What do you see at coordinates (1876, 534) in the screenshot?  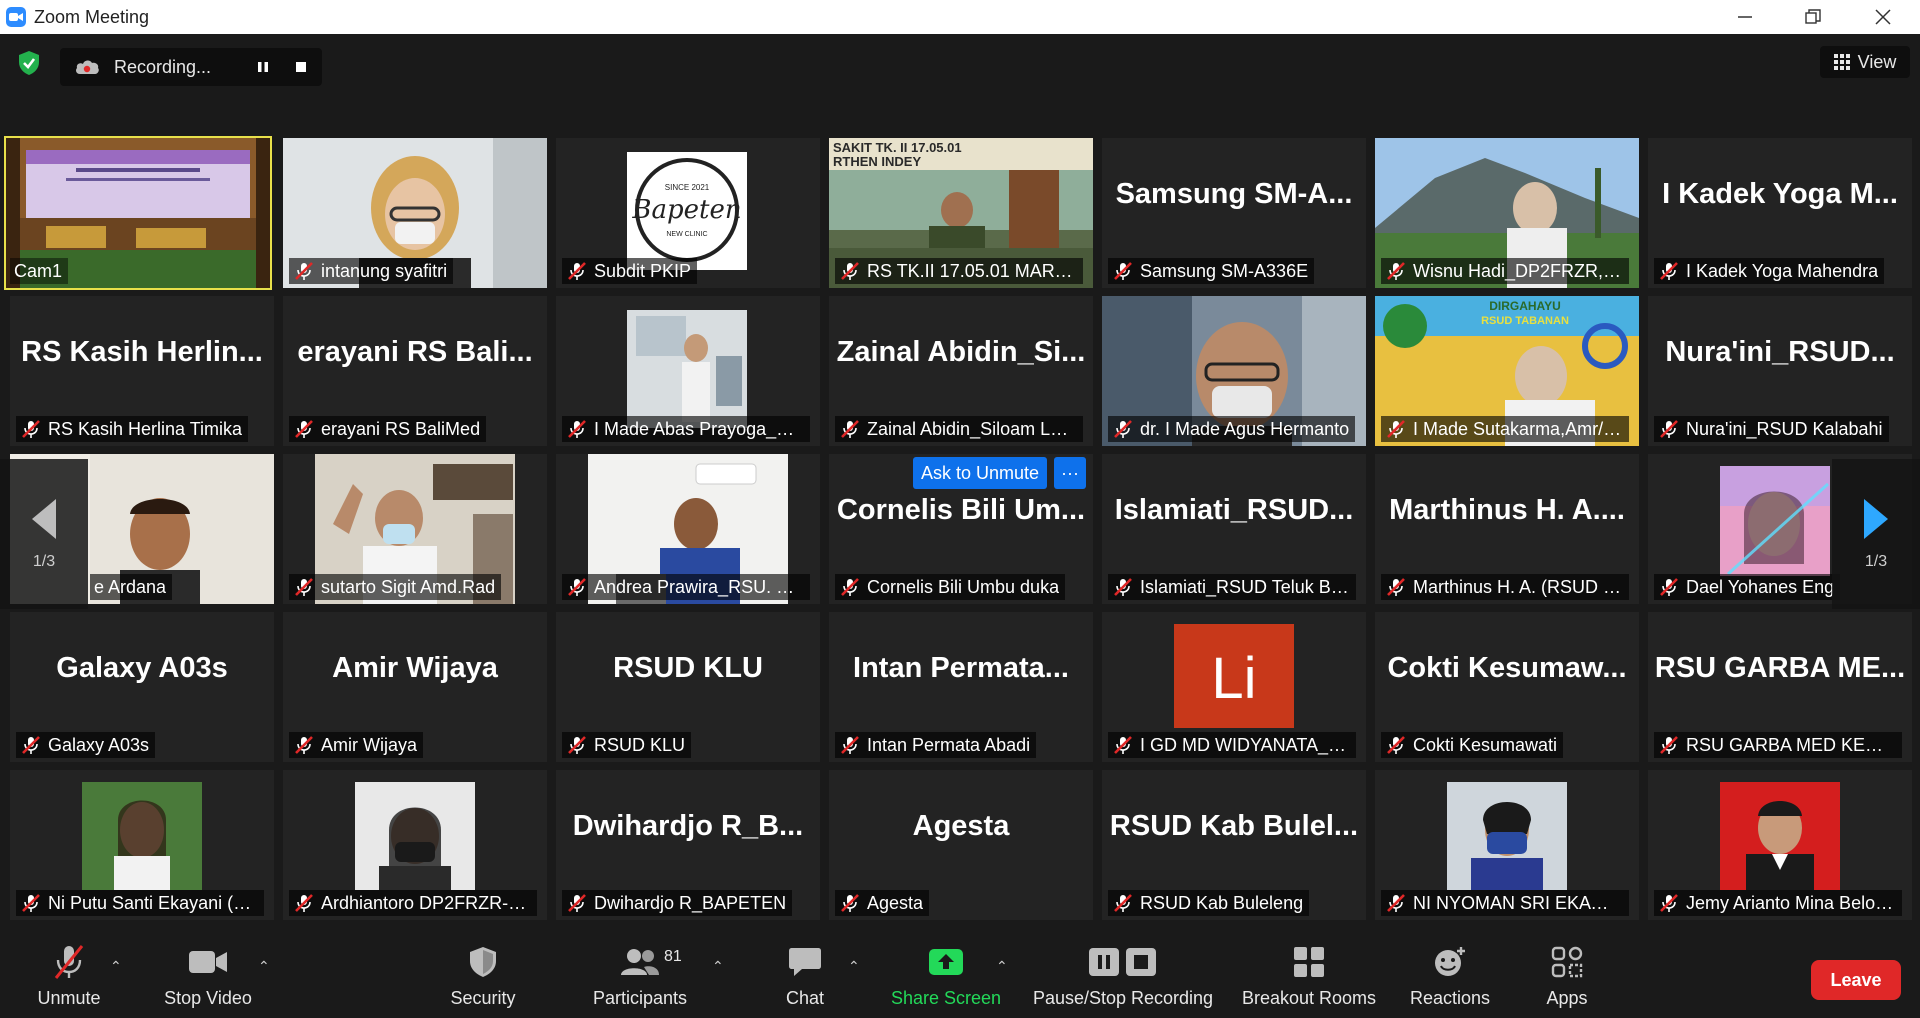 I see `next-page-button: 1/3` at bounding box center [1876, 534].